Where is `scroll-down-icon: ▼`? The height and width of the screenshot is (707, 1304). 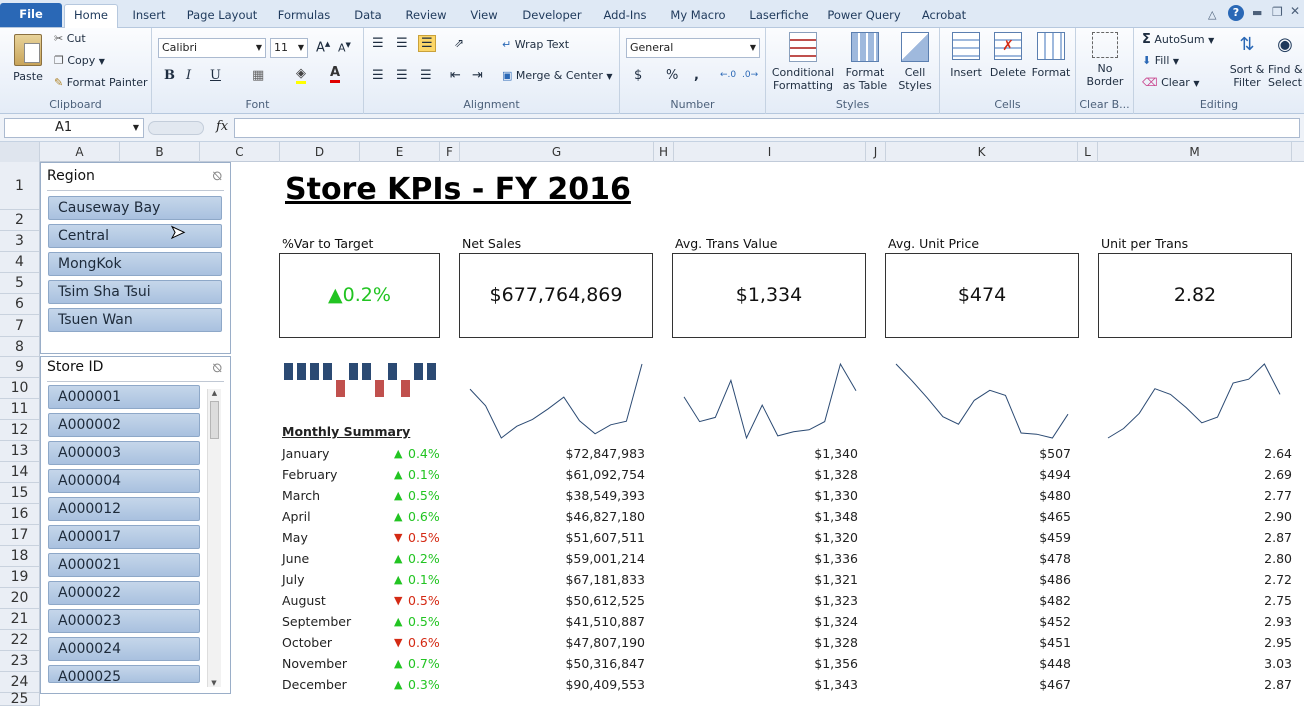
scroll-down-icon: ▼ is located at coordinates (214, 683).